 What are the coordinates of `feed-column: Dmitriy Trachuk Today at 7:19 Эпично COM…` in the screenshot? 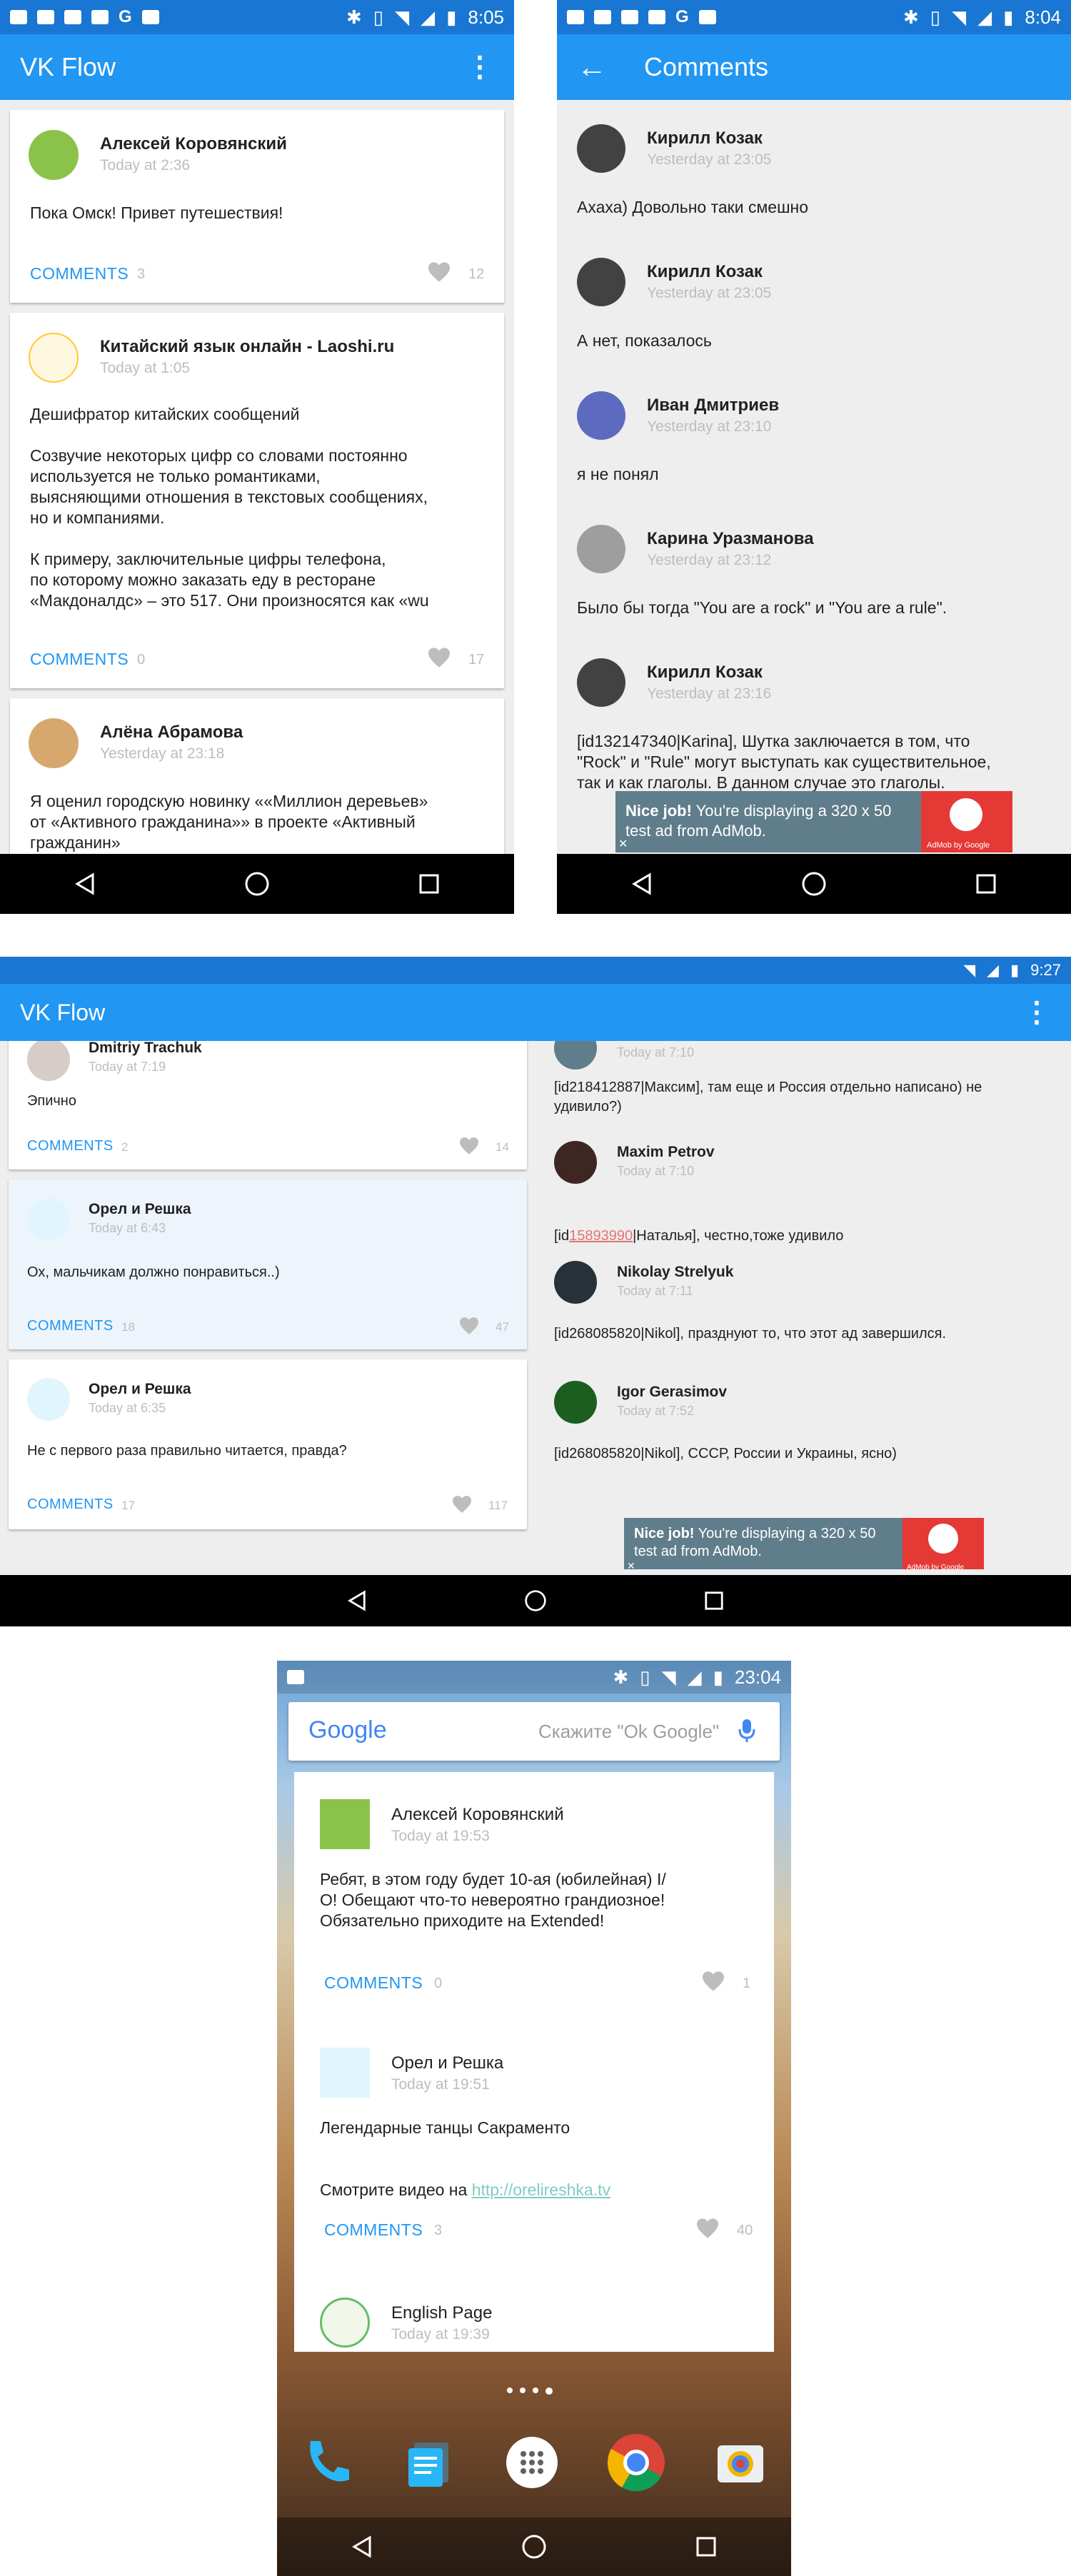 It's located at (268, 1305).